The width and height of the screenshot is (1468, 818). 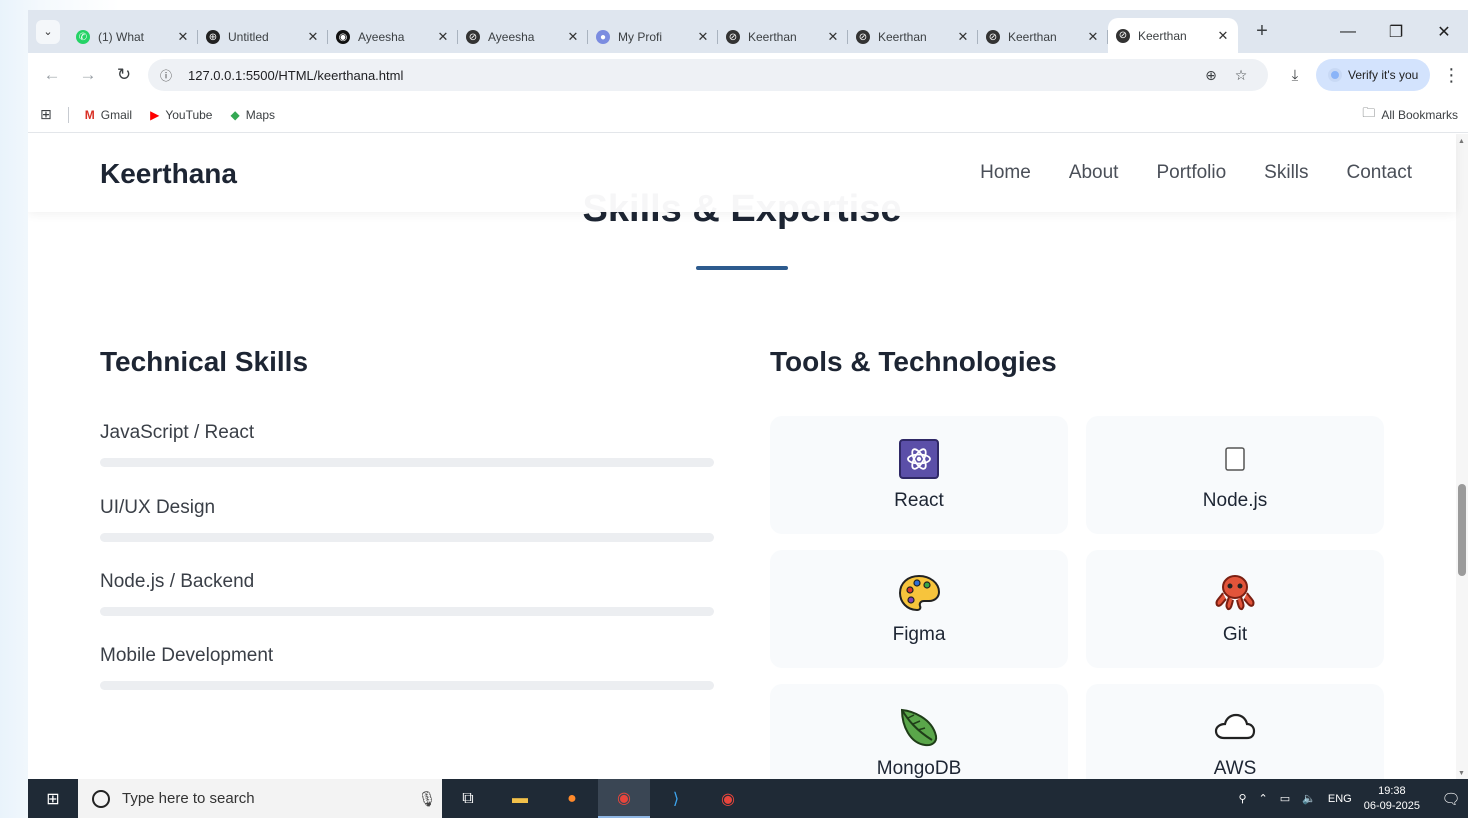 I want to click on chrome-profile-icon: ◉, so click(x=728, y=798).